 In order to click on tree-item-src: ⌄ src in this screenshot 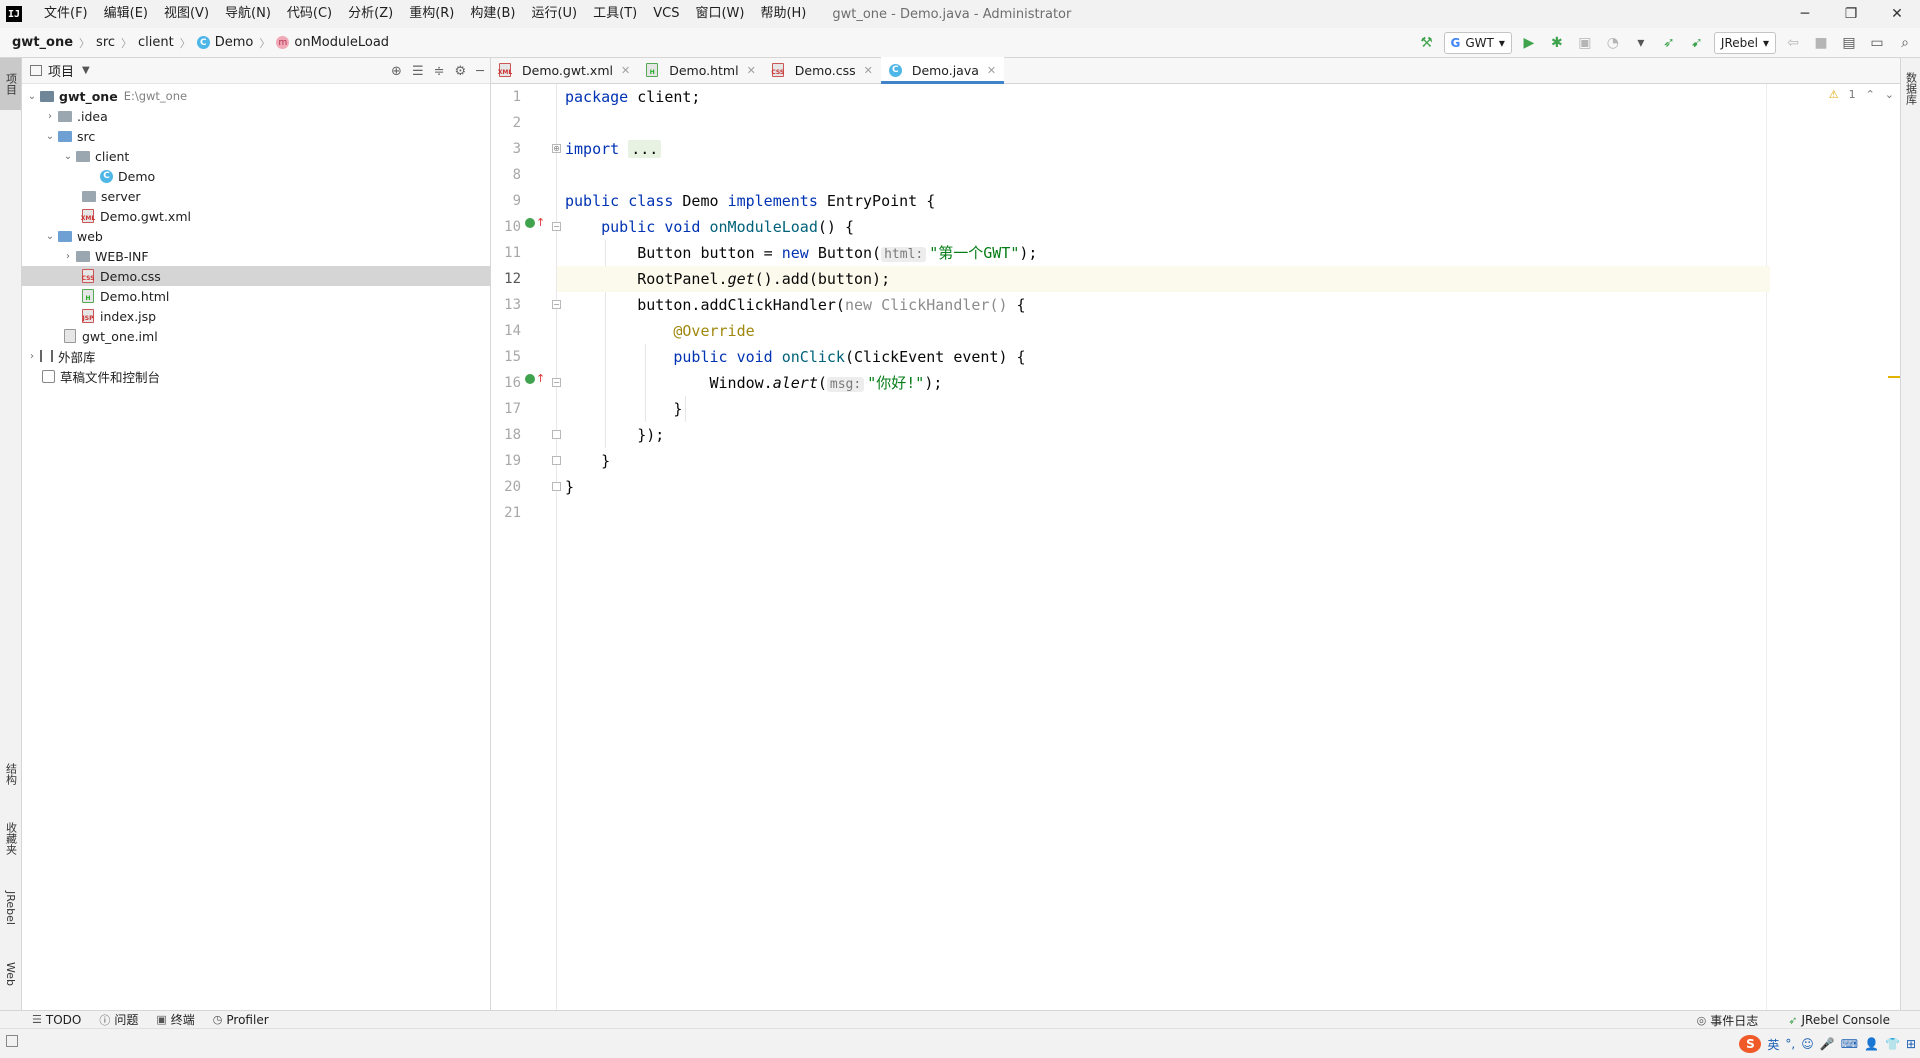, I will do `click(256, 136)`.